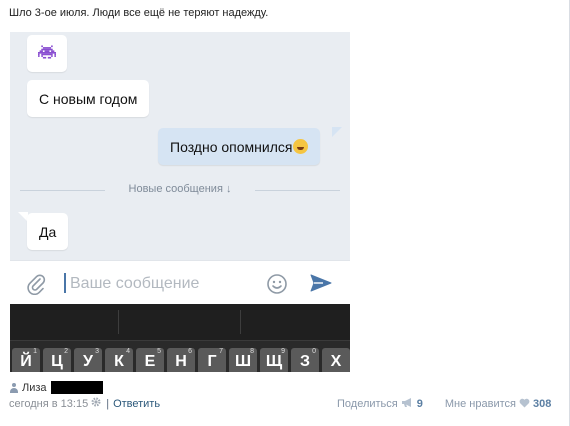  I want to click on key-letter: З, so click(305, 361).